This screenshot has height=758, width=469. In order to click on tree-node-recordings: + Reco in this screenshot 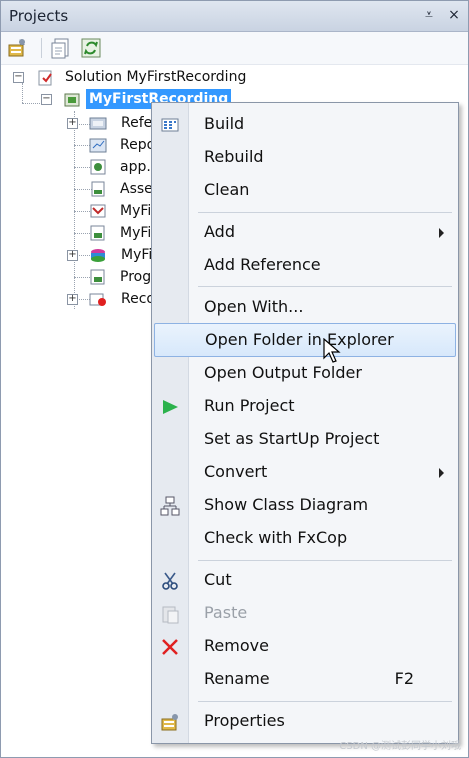, I will do `click(112, 299)`.